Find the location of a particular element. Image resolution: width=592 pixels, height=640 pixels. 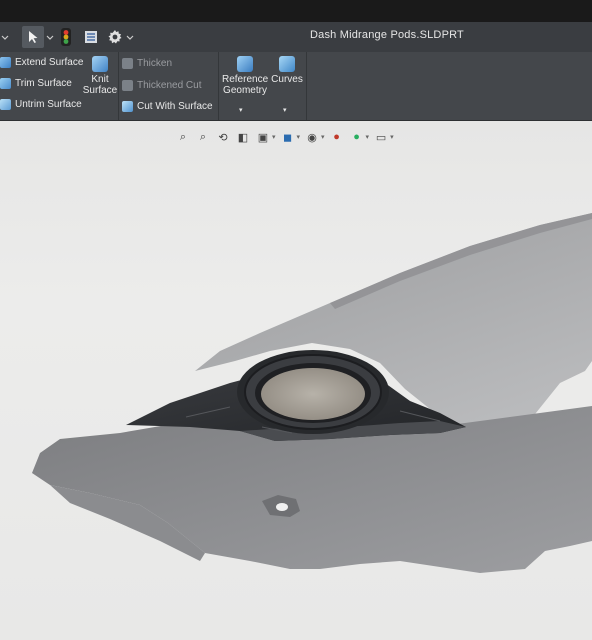

cut-with-surface-icon is located at coordinates (127, 106).